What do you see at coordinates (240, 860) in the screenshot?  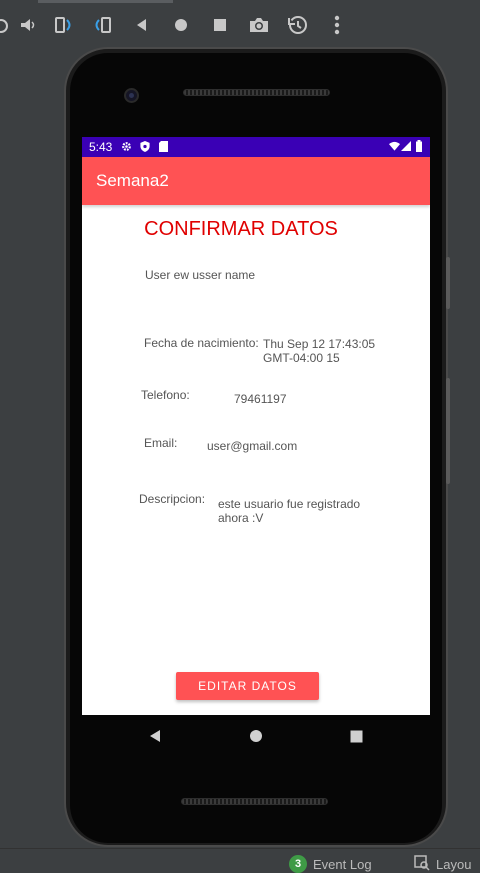 I see `ide-status-bar: 3 Event Log Layou` at bounding box center [240, 860].